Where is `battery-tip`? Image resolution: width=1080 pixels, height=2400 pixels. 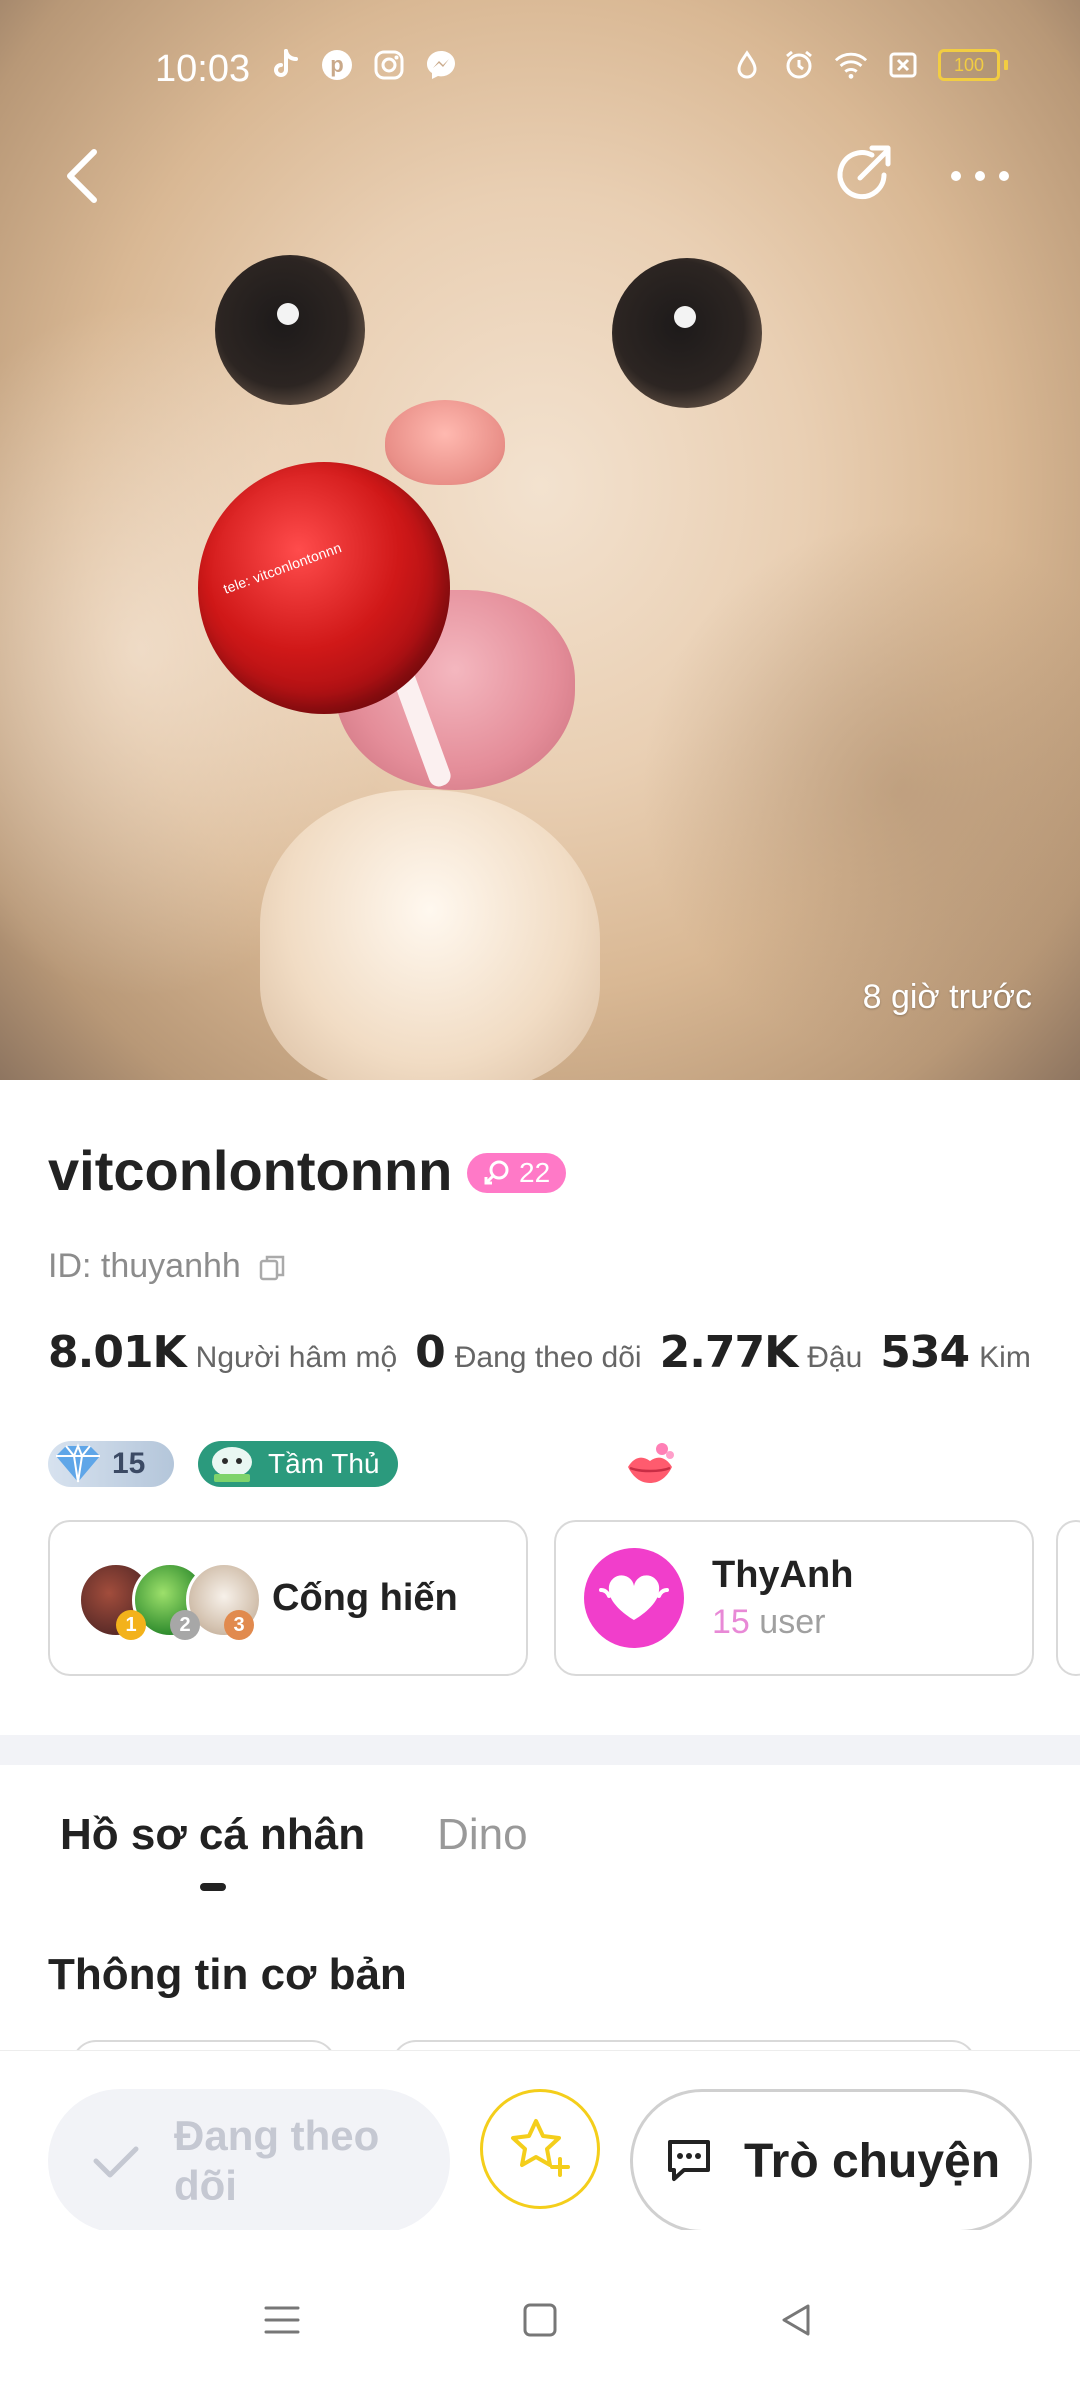 battery-tip is located at coordinates (1006, 65).